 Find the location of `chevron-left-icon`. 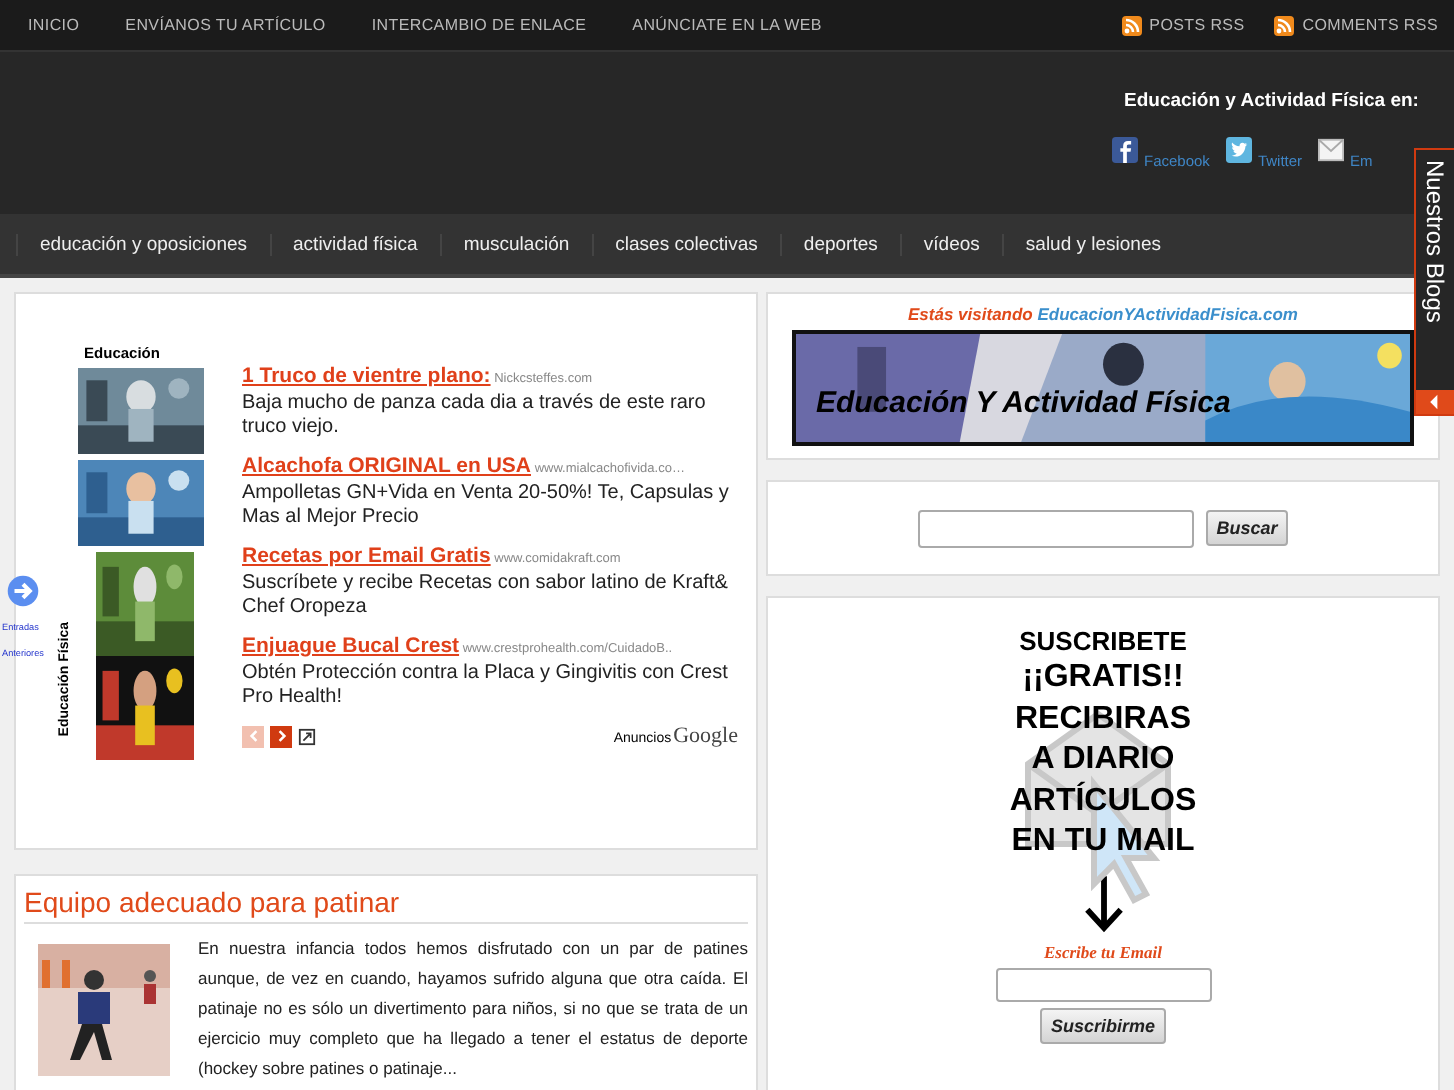

chevron-left-icon is located at coordinates (253, 736).